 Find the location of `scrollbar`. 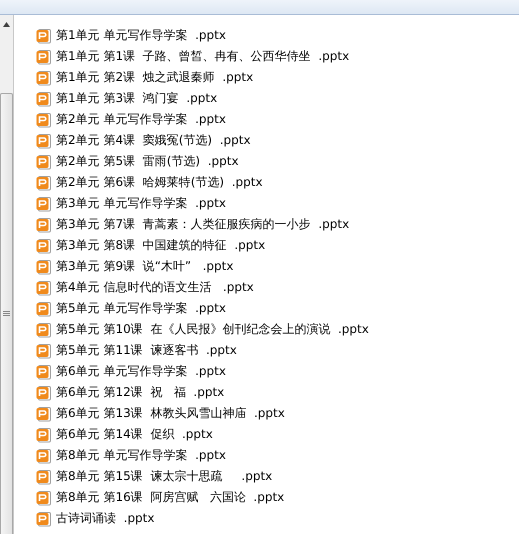

scrollbar is located at coordinates (7, 274).